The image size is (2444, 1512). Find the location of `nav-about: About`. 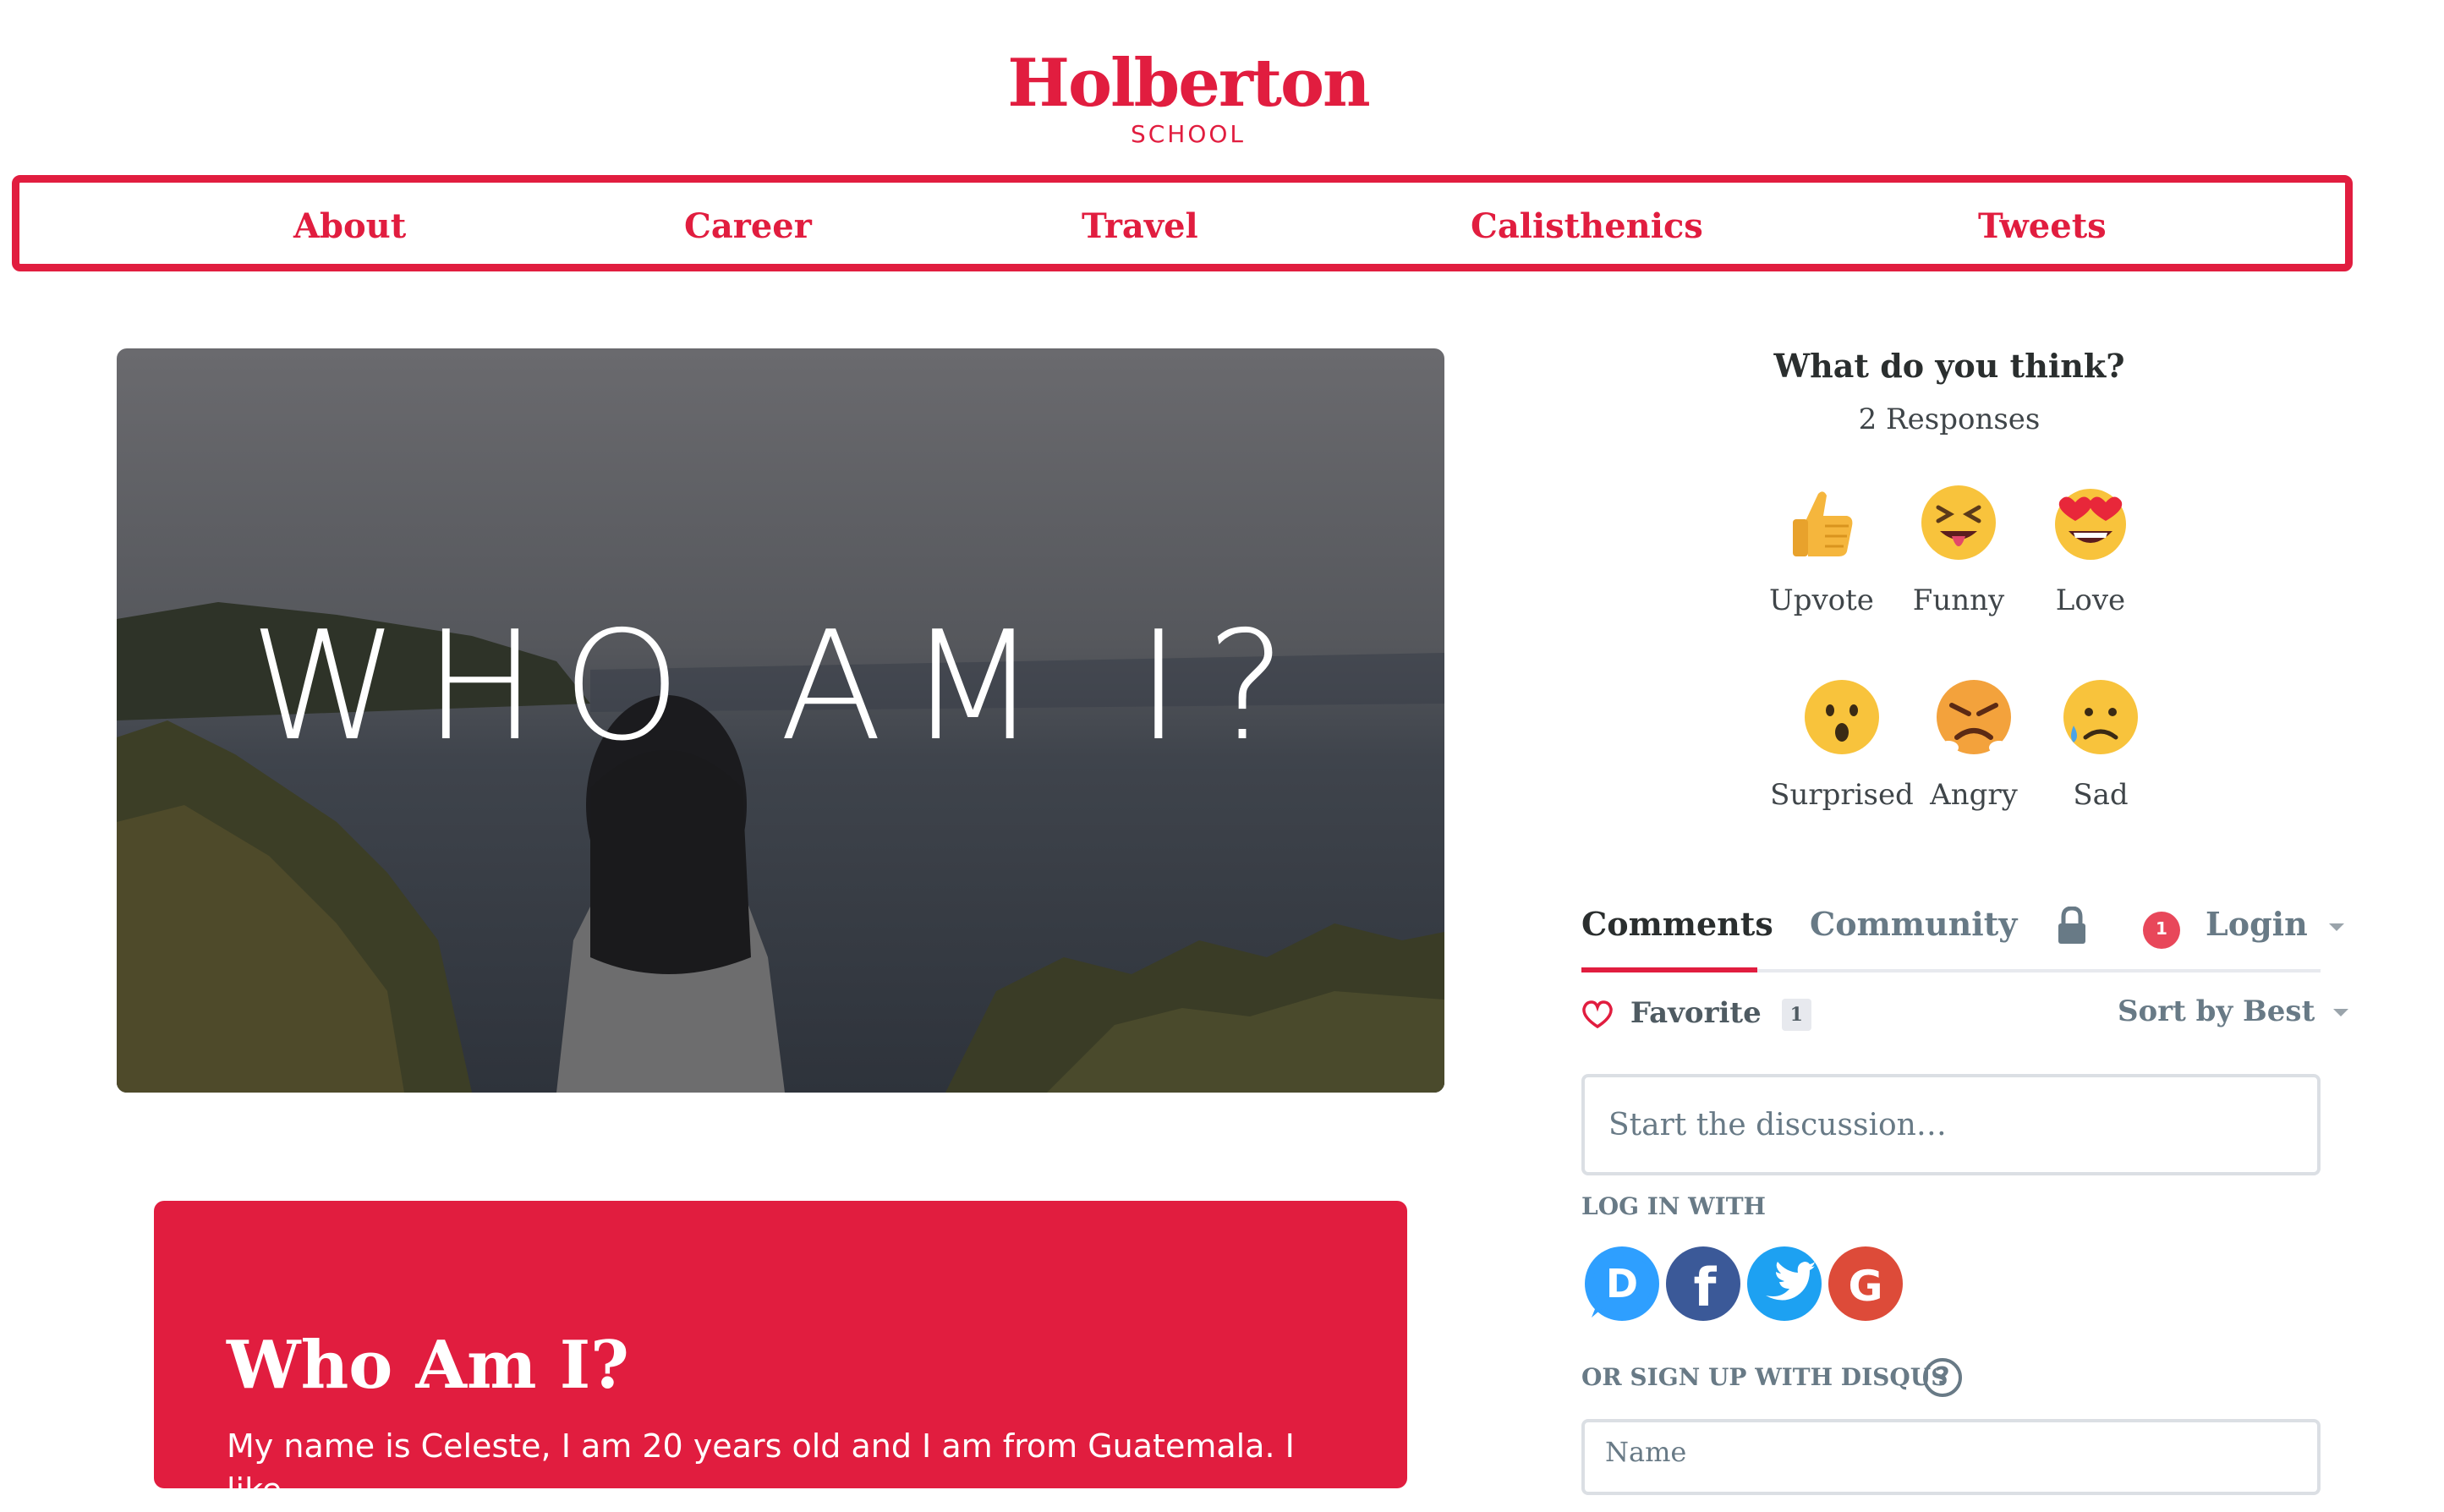

nav-about: About is located at coordinates (349, 226).